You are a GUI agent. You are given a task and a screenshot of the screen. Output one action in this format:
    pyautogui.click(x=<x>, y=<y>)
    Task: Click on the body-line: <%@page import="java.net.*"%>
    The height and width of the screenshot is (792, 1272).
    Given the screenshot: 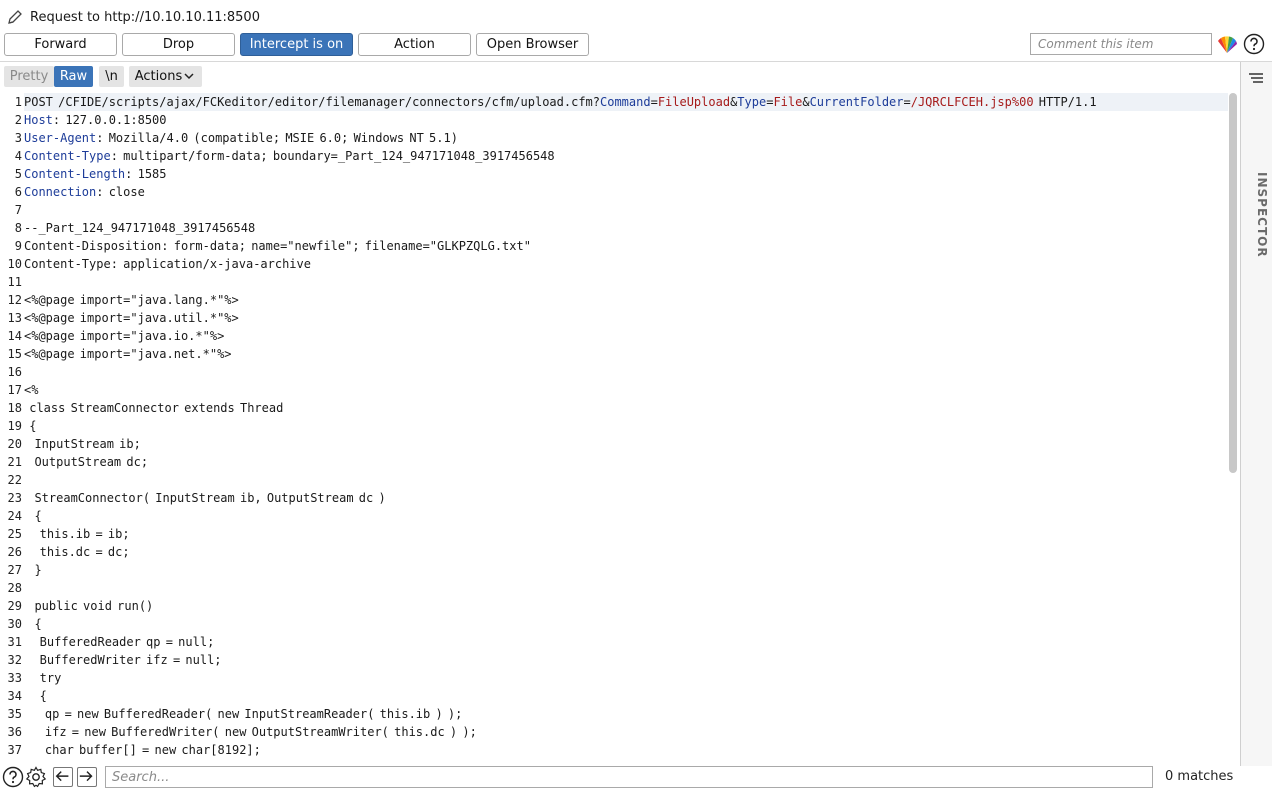 What is the action you would take?
    pyautogui.click(x=128, y=354)
    